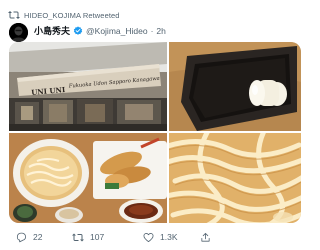 Image resolution: width=320 pixels, height=250 pixels. I want to click on reply-button: 22, so click(29, 237).